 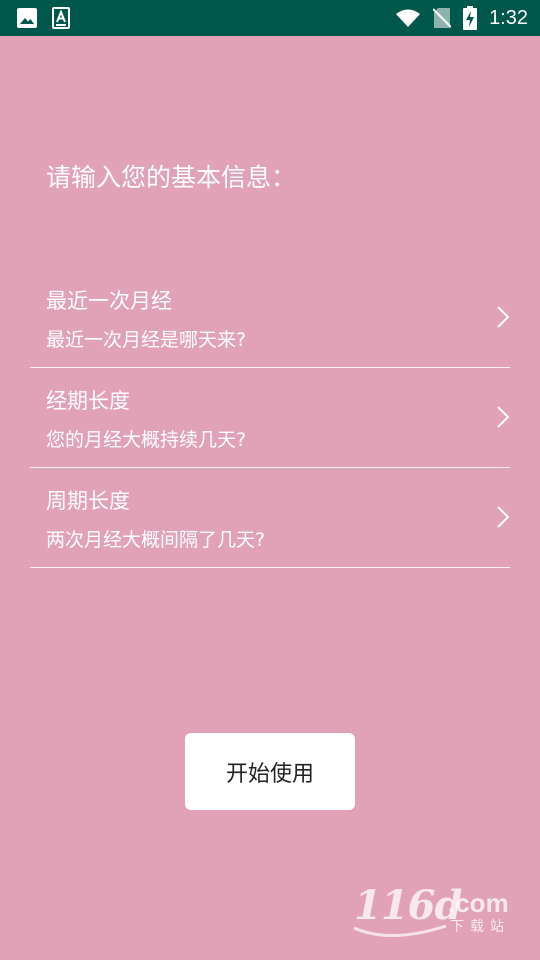 What do you see at coordinates (270, 518) in the screenshot?
I see `settings-item-cycle-length: 周期长度 两次月经大概间隔了几天?` at bounding box center [270, 518].